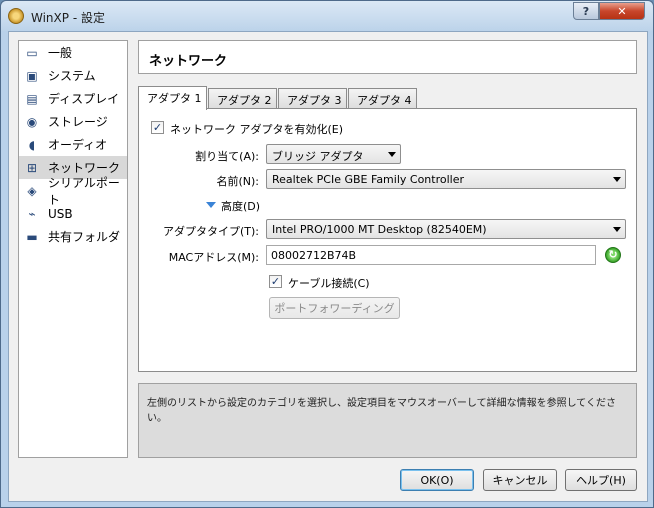 The width and height of the screenshot is (654, 508). Describe the element at coordinates (60, 53) in the screenshot. I see `sidebar-item-label: 一般` at that location.